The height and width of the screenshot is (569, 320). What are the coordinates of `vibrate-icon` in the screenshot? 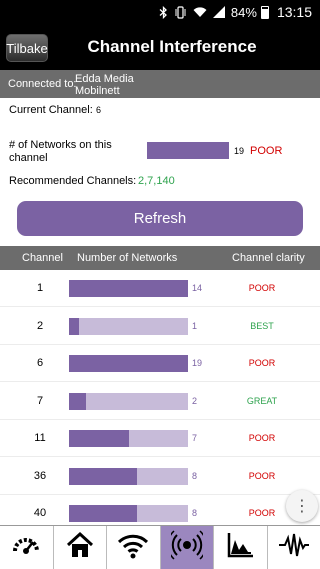 It's located at (180, 12).